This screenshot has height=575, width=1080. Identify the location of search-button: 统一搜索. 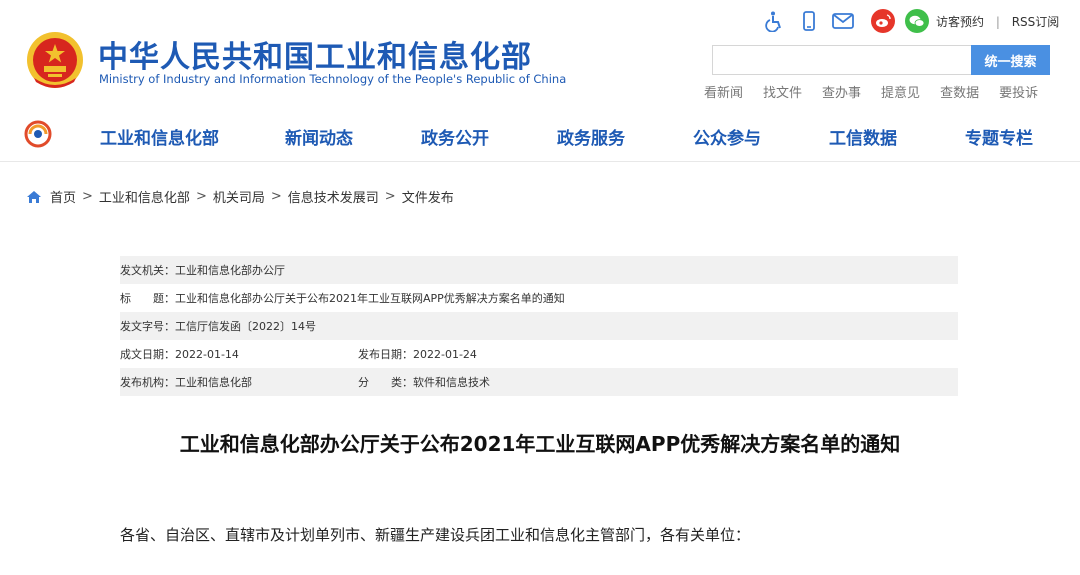
(1010, 60).